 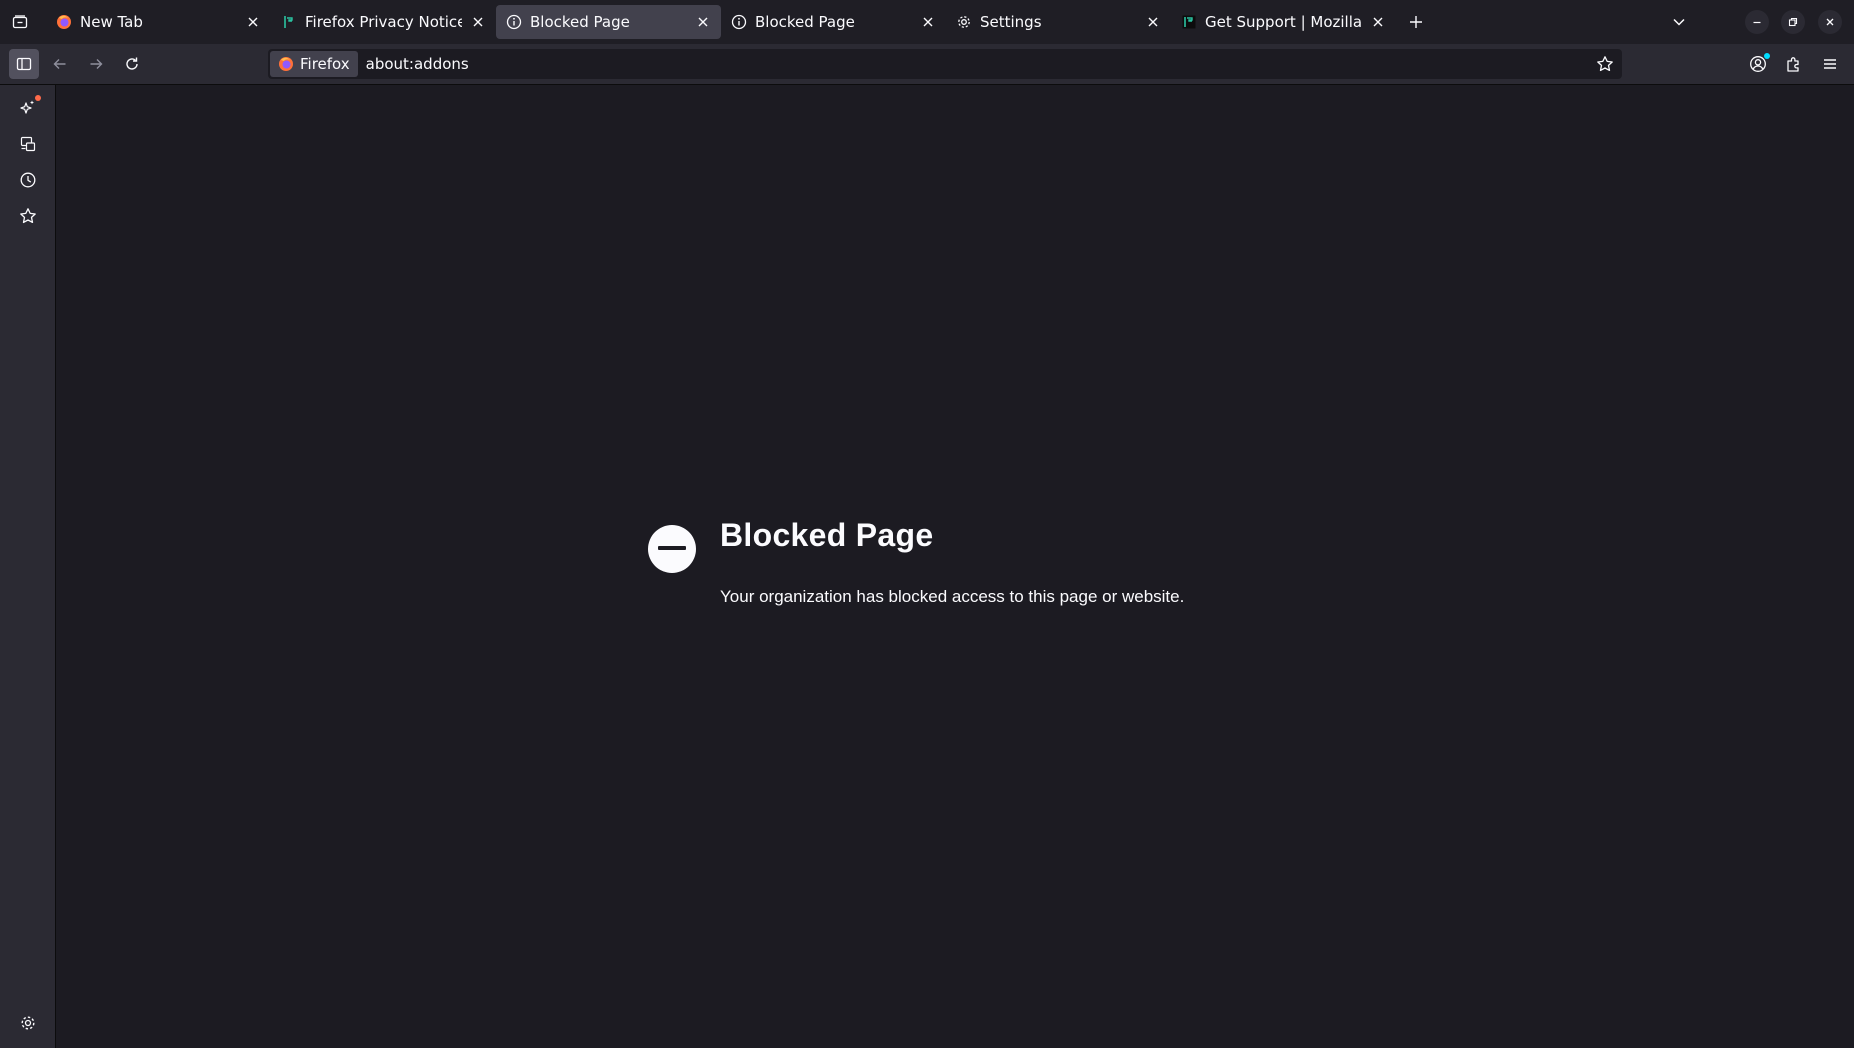 What do you see at coordinates (1011, 22) in the screenshot?
I see `tab-title: Settings` at bounding box center [1011, 22].